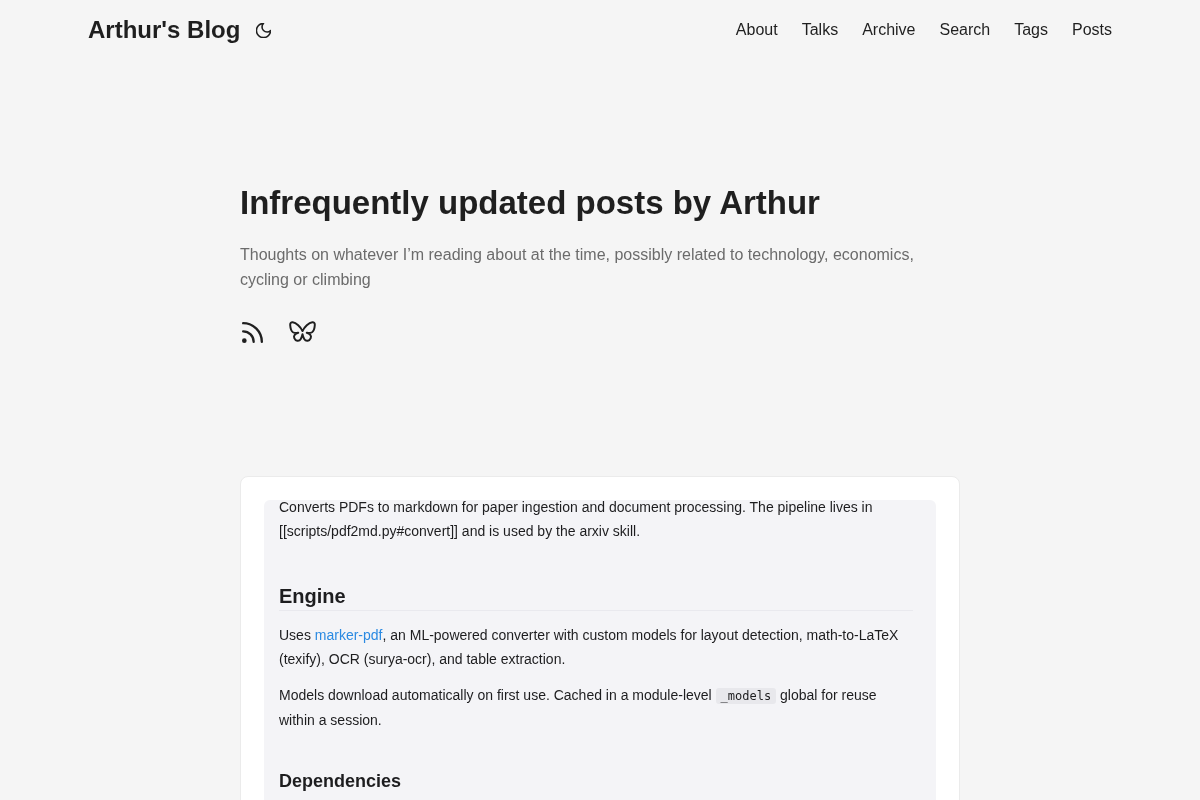 This screenshot has width=1200, height=800. What do you see at coordinates (577, 267) in the screenshot?
I see `page-subtitle: Thoughts on whatever I’m reading about at the time, possibly related to technology, economics, cycling or climbing` at bounding box center [577, 267].